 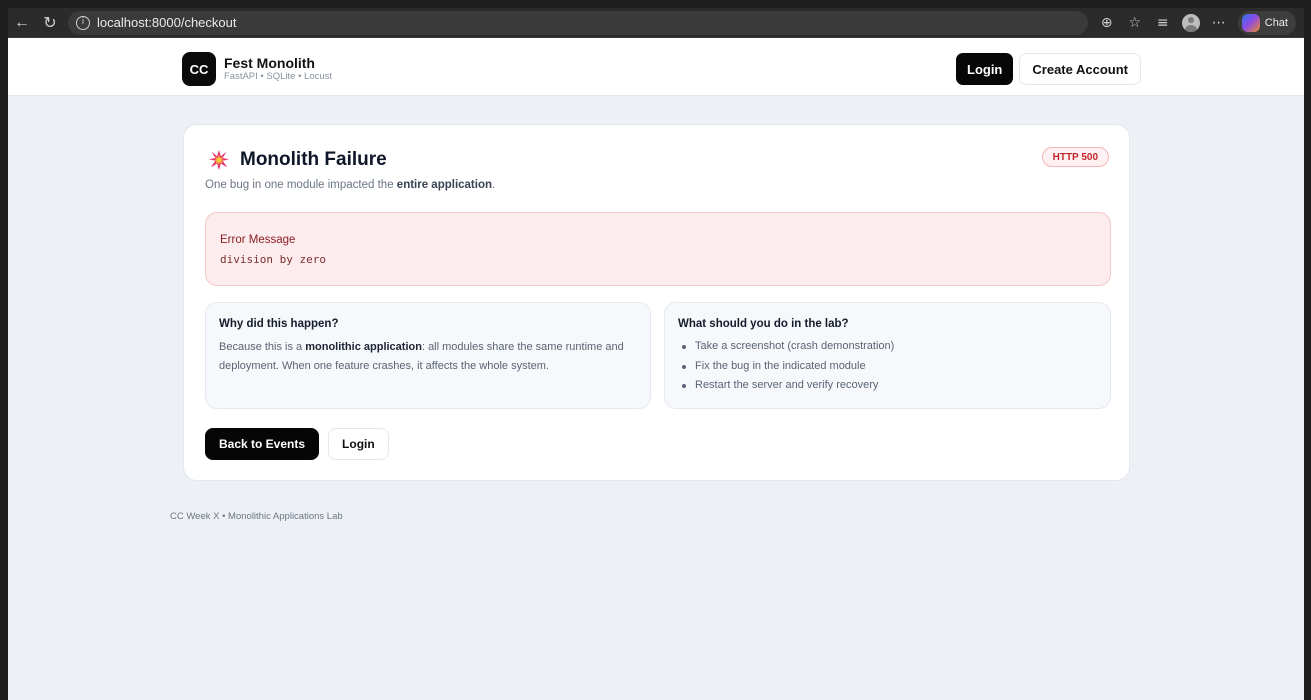 I want to click on chat-label: Chat, so click(x=1276, y=22).